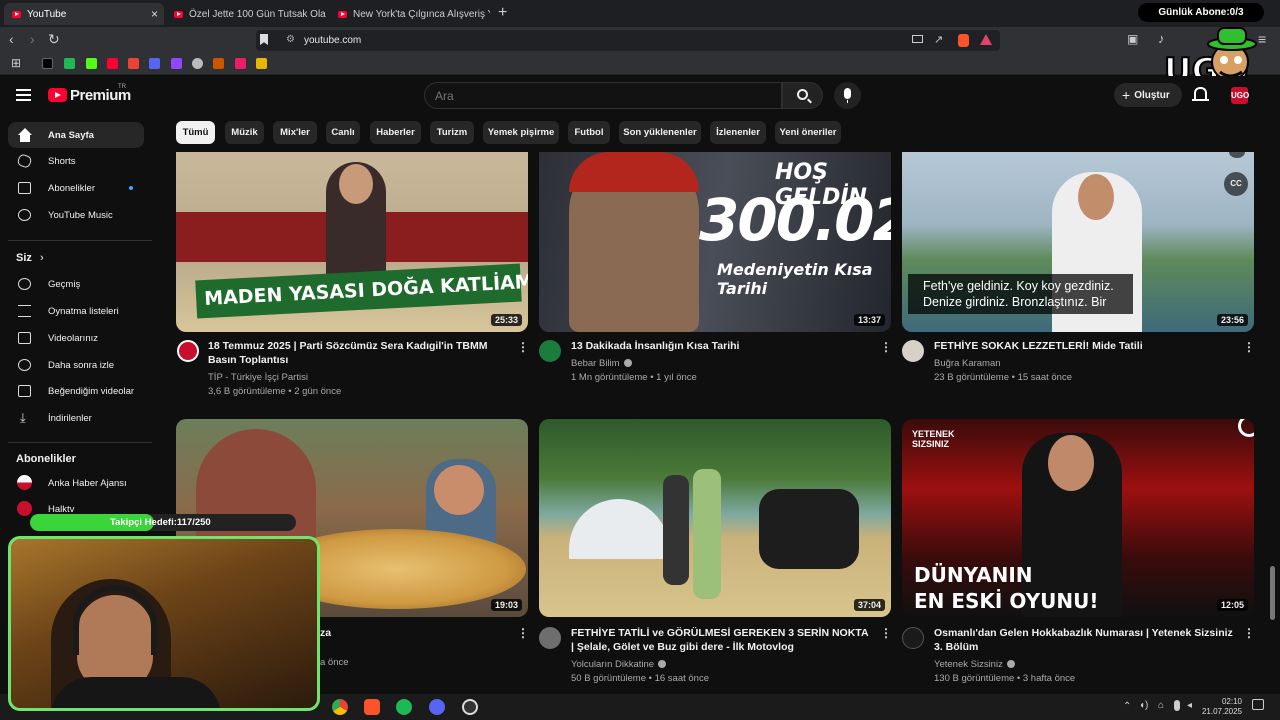 The height and width of the screenshot is (720, 1280). Describe the element at coordinates (76, 284) in the screenshot. I see `sidebar-item-history: Geçmiş` at that location.